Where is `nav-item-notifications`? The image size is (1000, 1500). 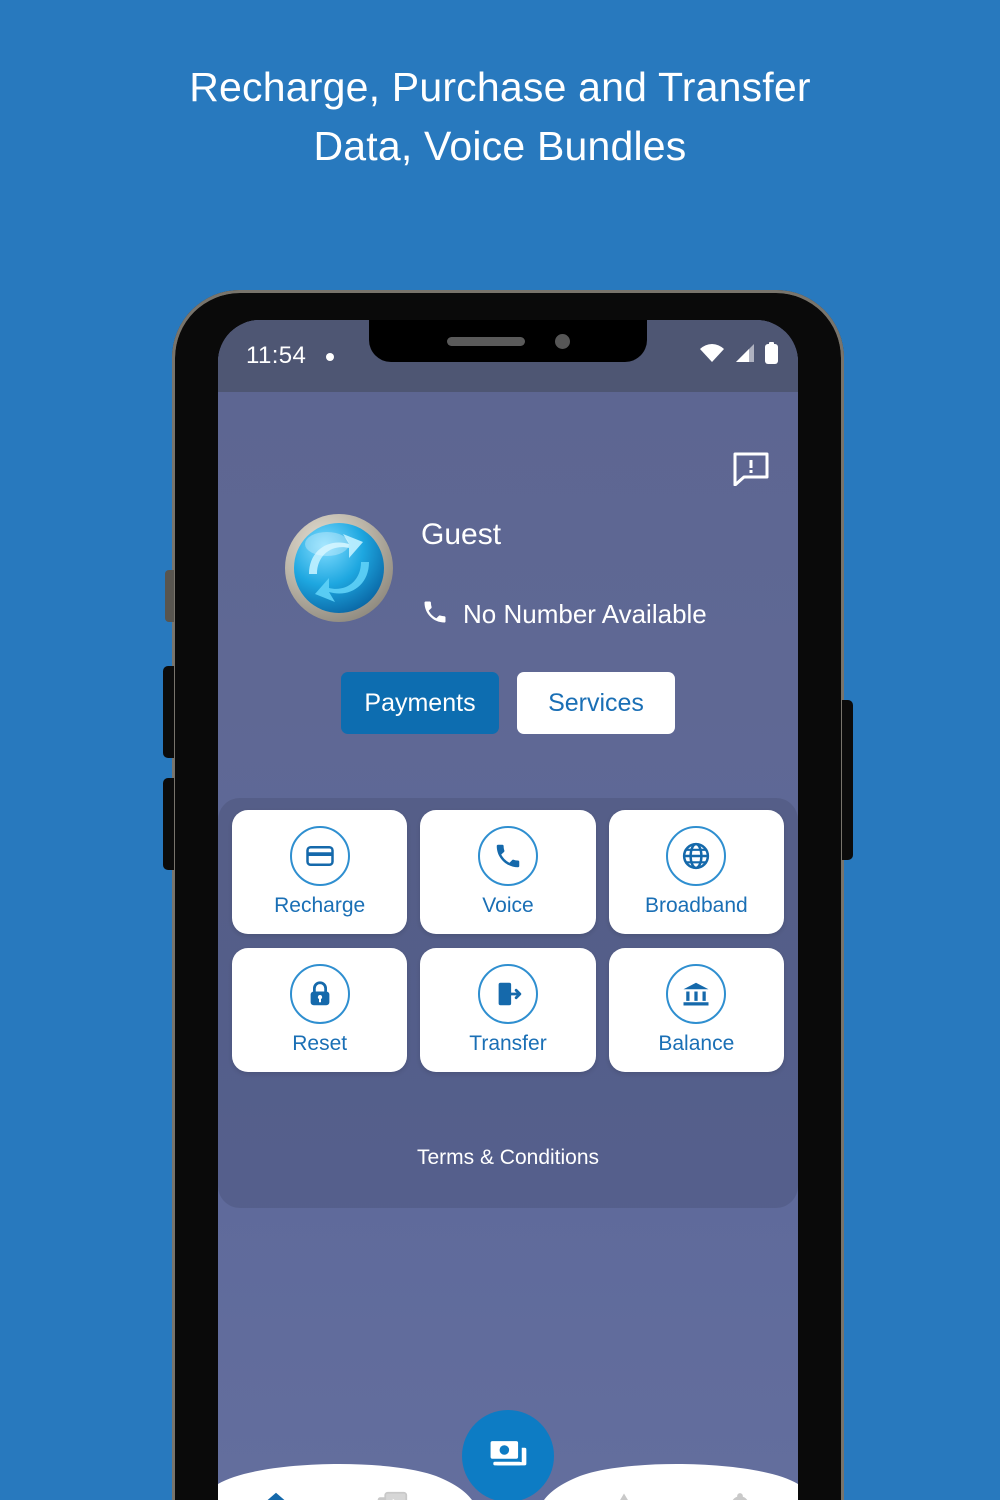 nav-item-notifications is located at coordinates (740, 1477).